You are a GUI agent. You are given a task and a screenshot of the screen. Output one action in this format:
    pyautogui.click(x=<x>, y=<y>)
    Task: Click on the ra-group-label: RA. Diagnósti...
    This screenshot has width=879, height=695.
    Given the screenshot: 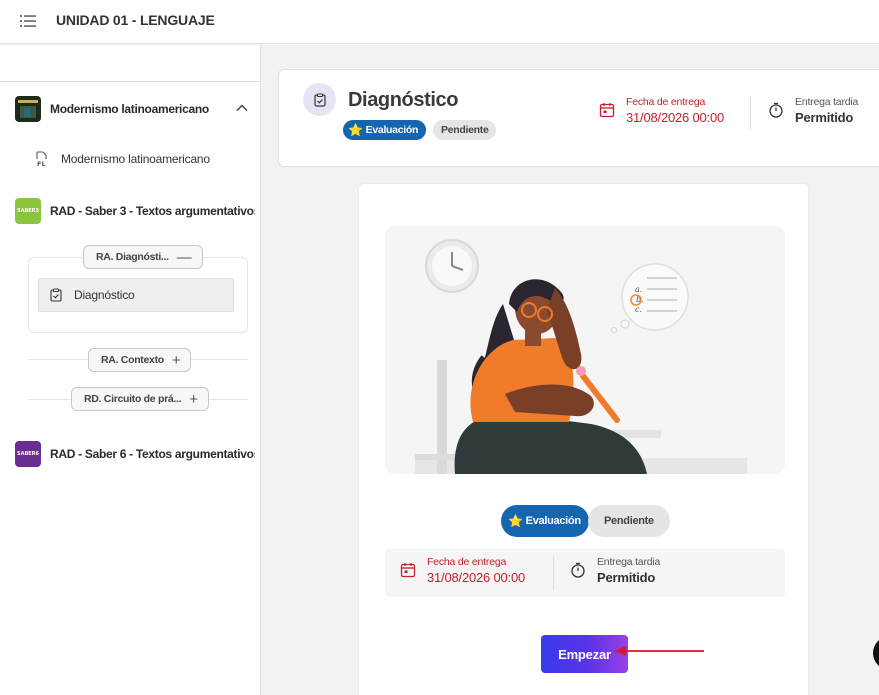 What is the action you would take?
    pyautogui.click(x=132, y=257)
    